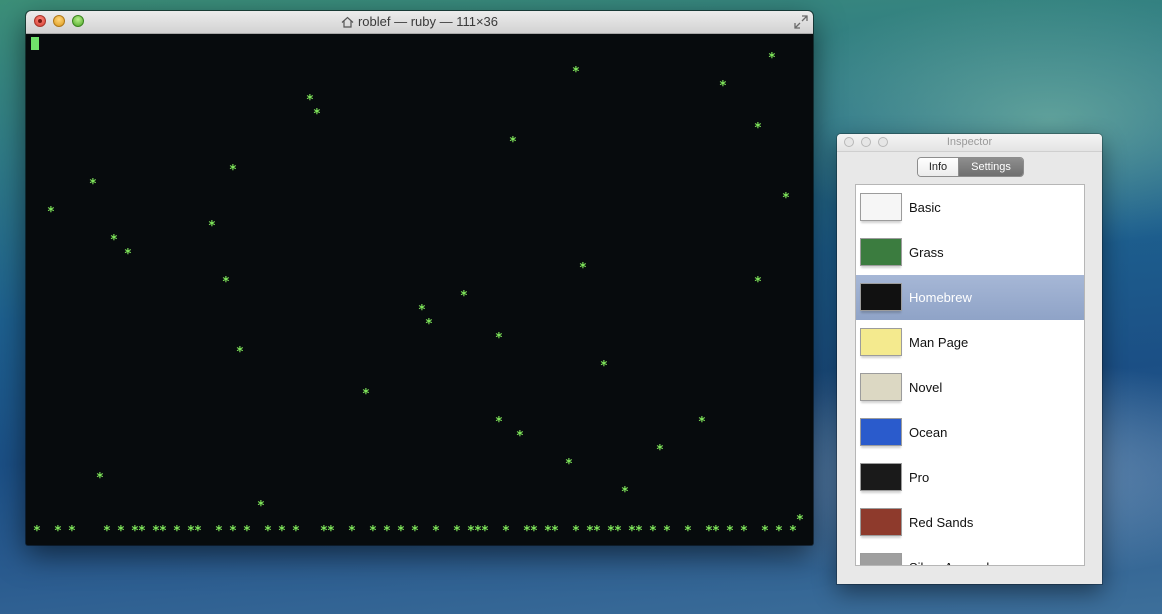 The height and width of the screenshot is (614, 1162). Describe the element at coordinates (970, 252) in the screenshot. I see `profile-row: Grass` at that location.